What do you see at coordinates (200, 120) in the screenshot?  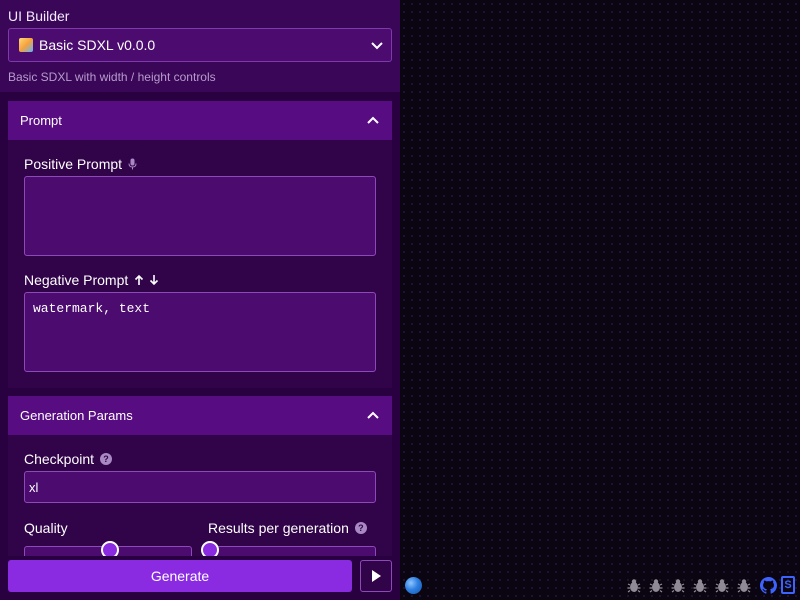 I see `prompt-section-header: Prompt` at bounding box center [200, 120].